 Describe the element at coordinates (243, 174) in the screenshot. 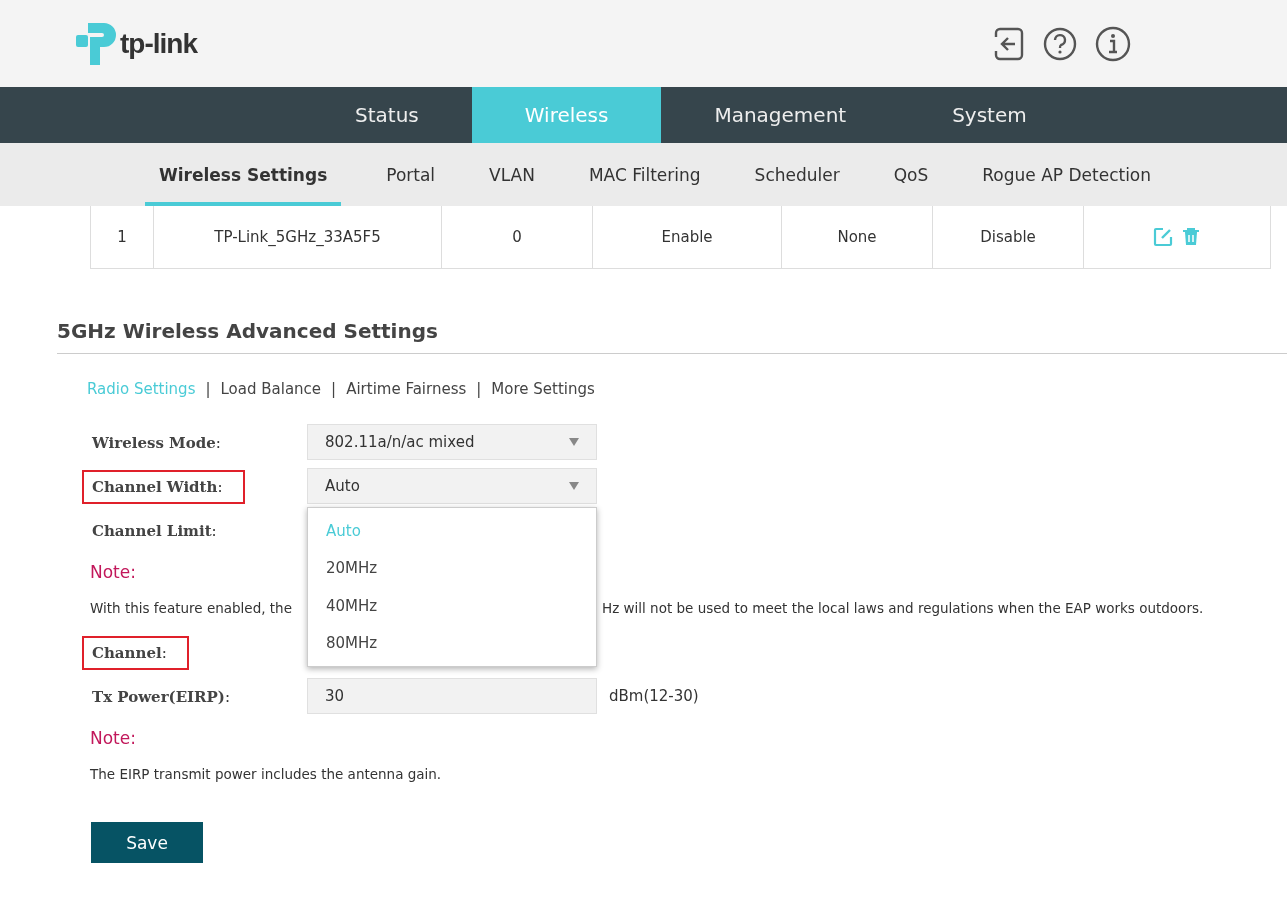

I see `sub-tab: Wireless Settings` at that location.